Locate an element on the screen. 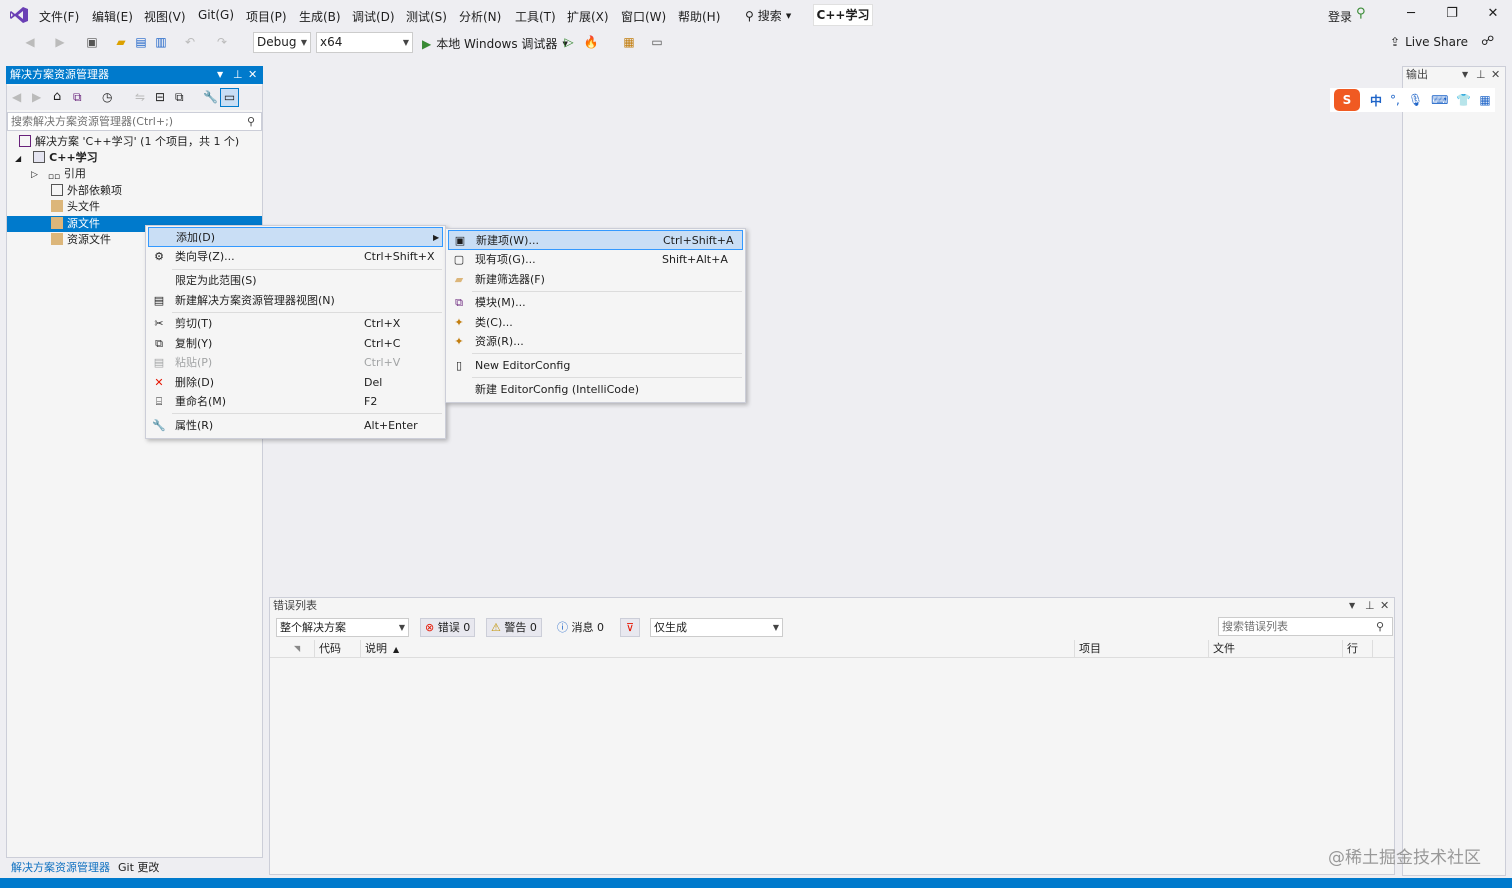  menu-build: 生成(B) is located at coordinates (320, 16).